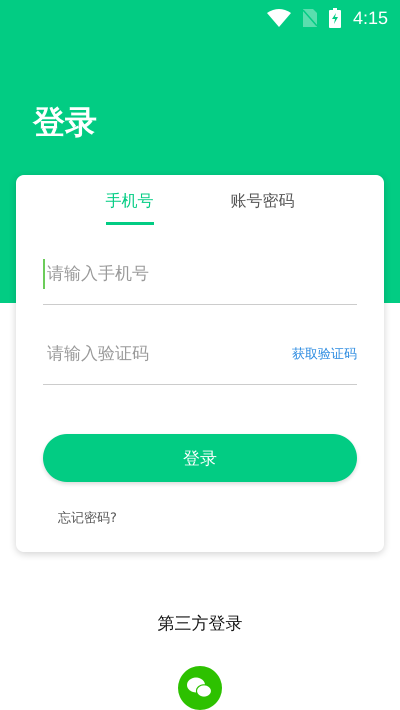 This screenshot has width=400, height=710. I want to click on forgot-password-link: 忘记密码?, so click(87, 518).